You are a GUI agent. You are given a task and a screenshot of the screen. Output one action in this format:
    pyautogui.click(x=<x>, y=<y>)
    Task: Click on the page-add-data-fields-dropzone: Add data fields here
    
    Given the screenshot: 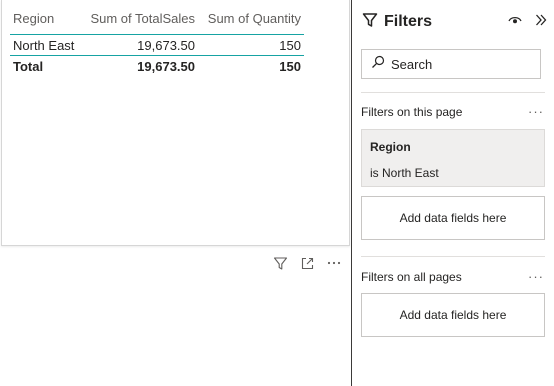 What is the action you would take?
    pyautogui.click(x=453, y=218)
    